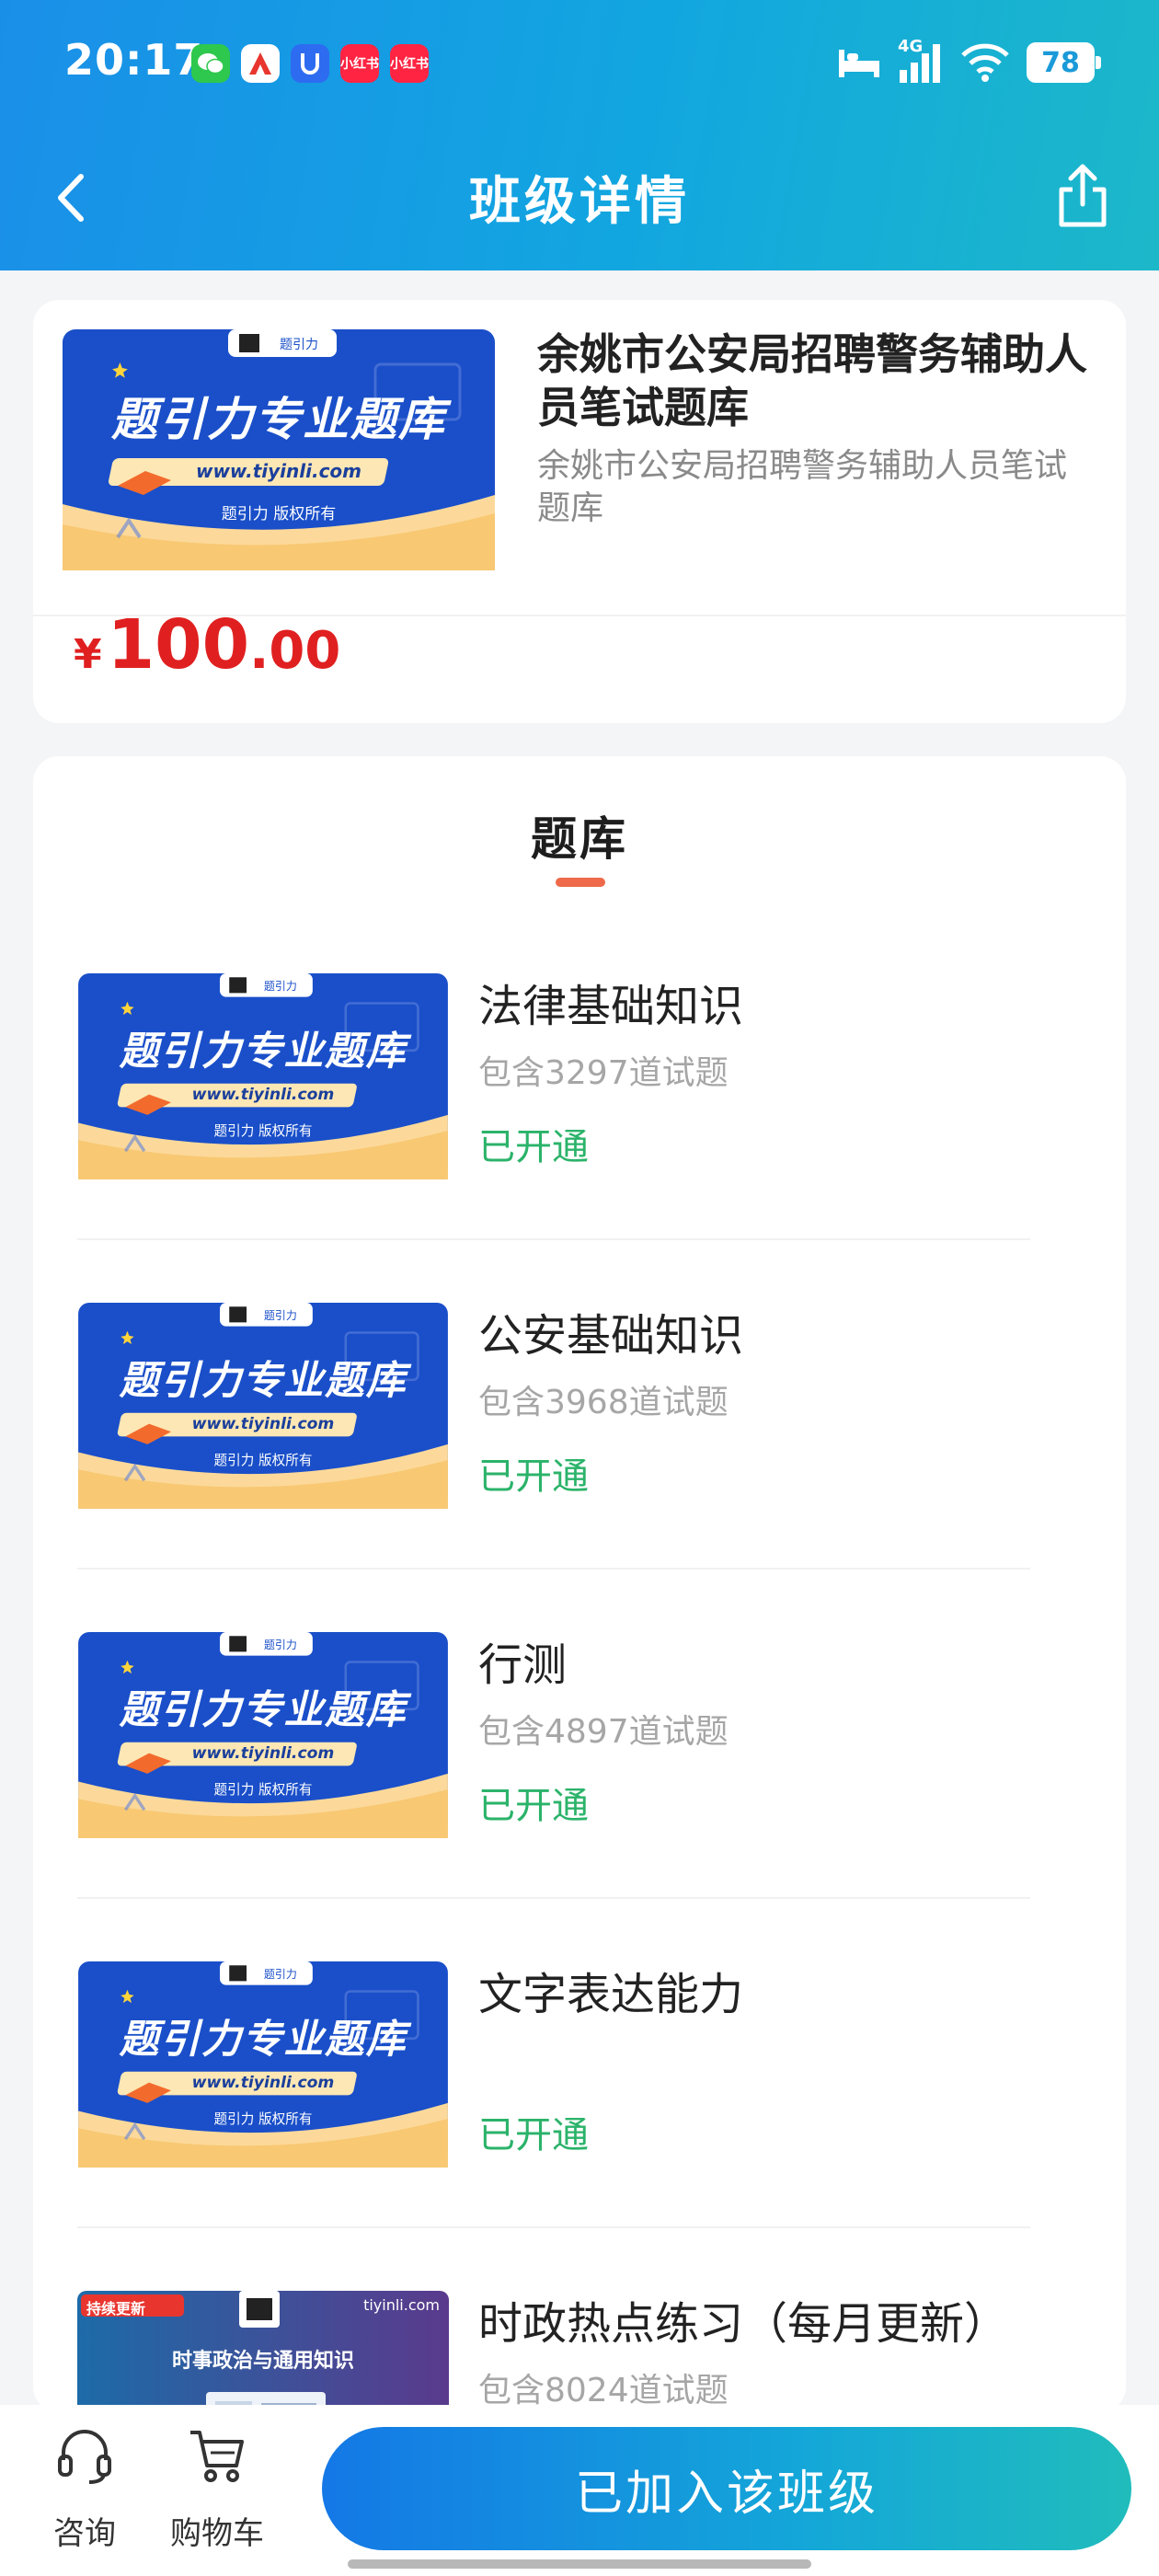  I want to click on joined-class-button: 已加入该班级, so click(726, 2488).